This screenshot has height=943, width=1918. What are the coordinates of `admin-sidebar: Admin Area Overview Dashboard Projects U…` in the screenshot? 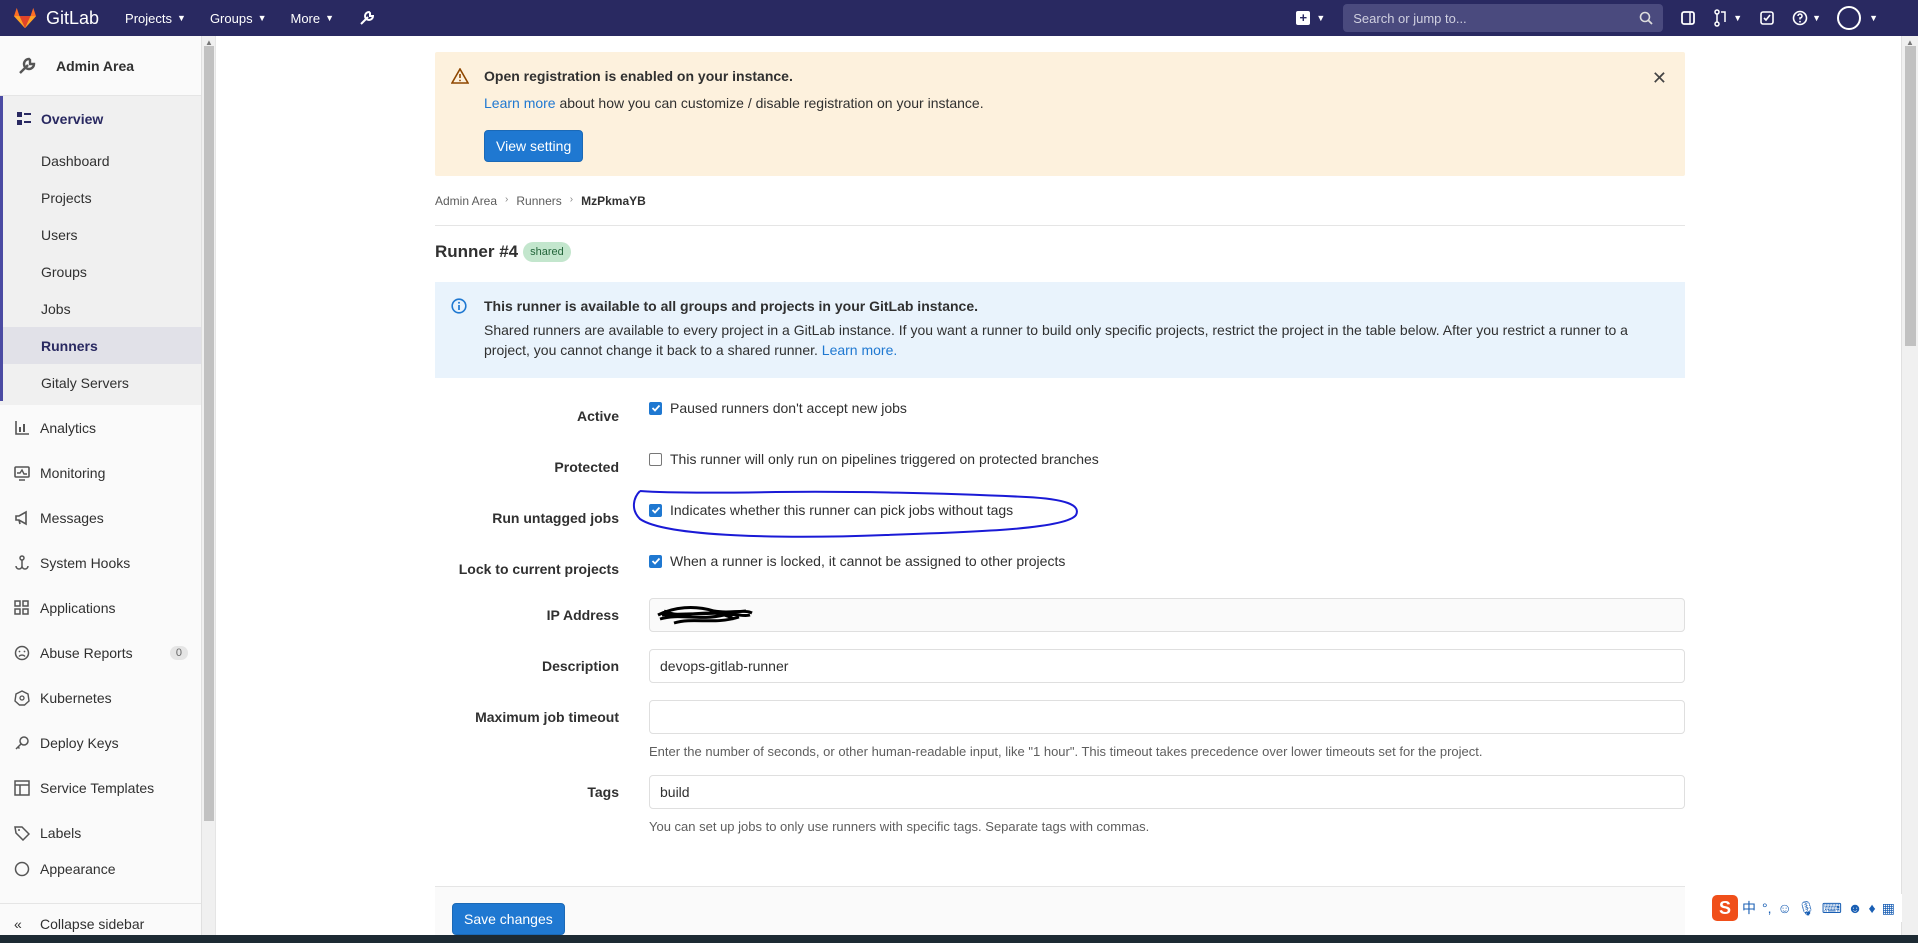 It's located at (108, 489).